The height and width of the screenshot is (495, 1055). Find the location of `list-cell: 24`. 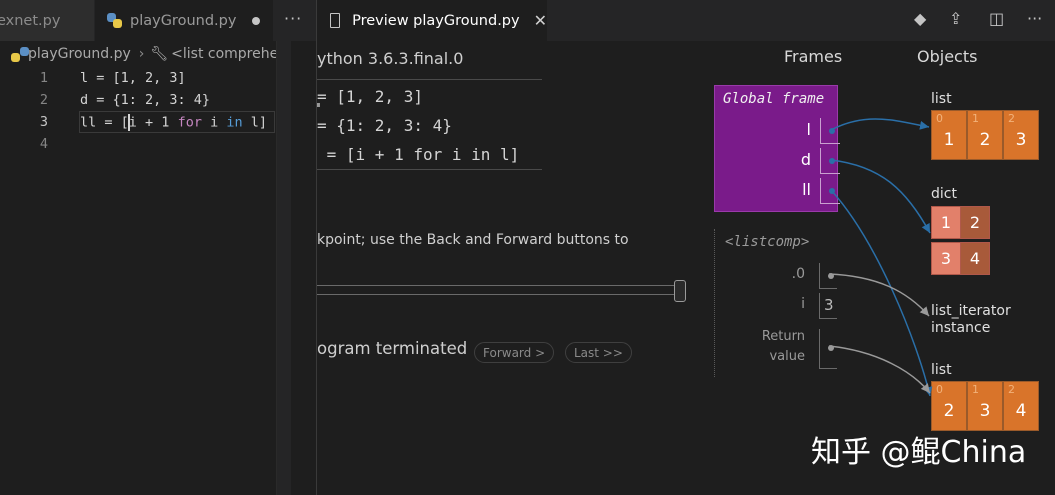

list-cell: 24 is located at coordinates (1021, 406).